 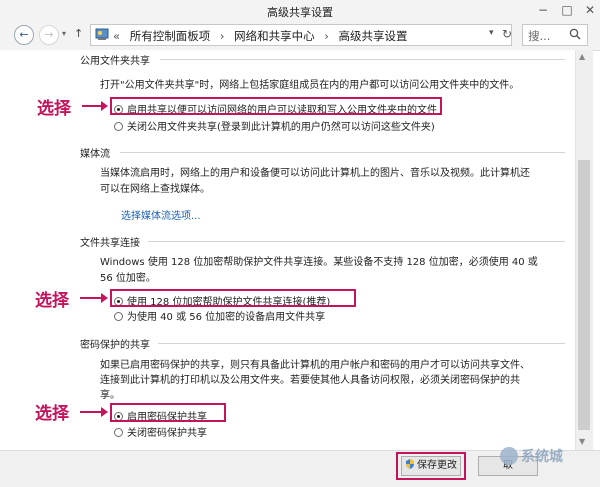 I want to click on radio-label: 关闭公用文件夹共享(登录到此计算机的用户仍然可以访问这些文件夹), so click(x=281, y=127).